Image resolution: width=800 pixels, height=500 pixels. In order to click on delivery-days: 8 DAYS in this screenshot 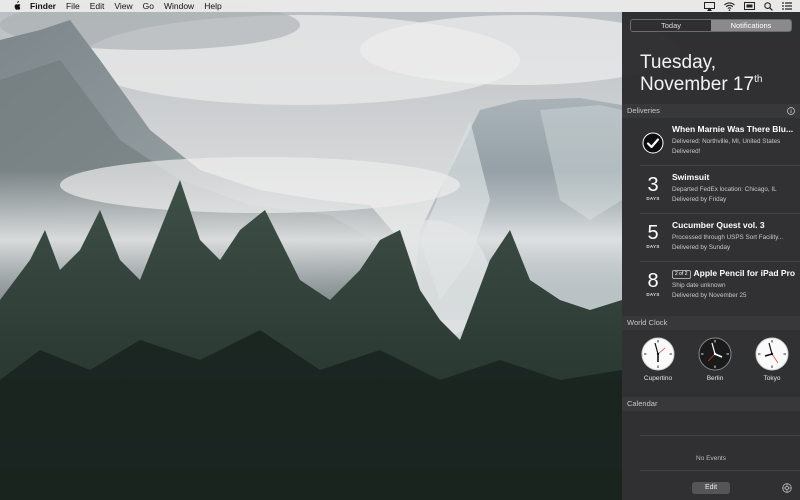, I will do `click(653, 283)`.